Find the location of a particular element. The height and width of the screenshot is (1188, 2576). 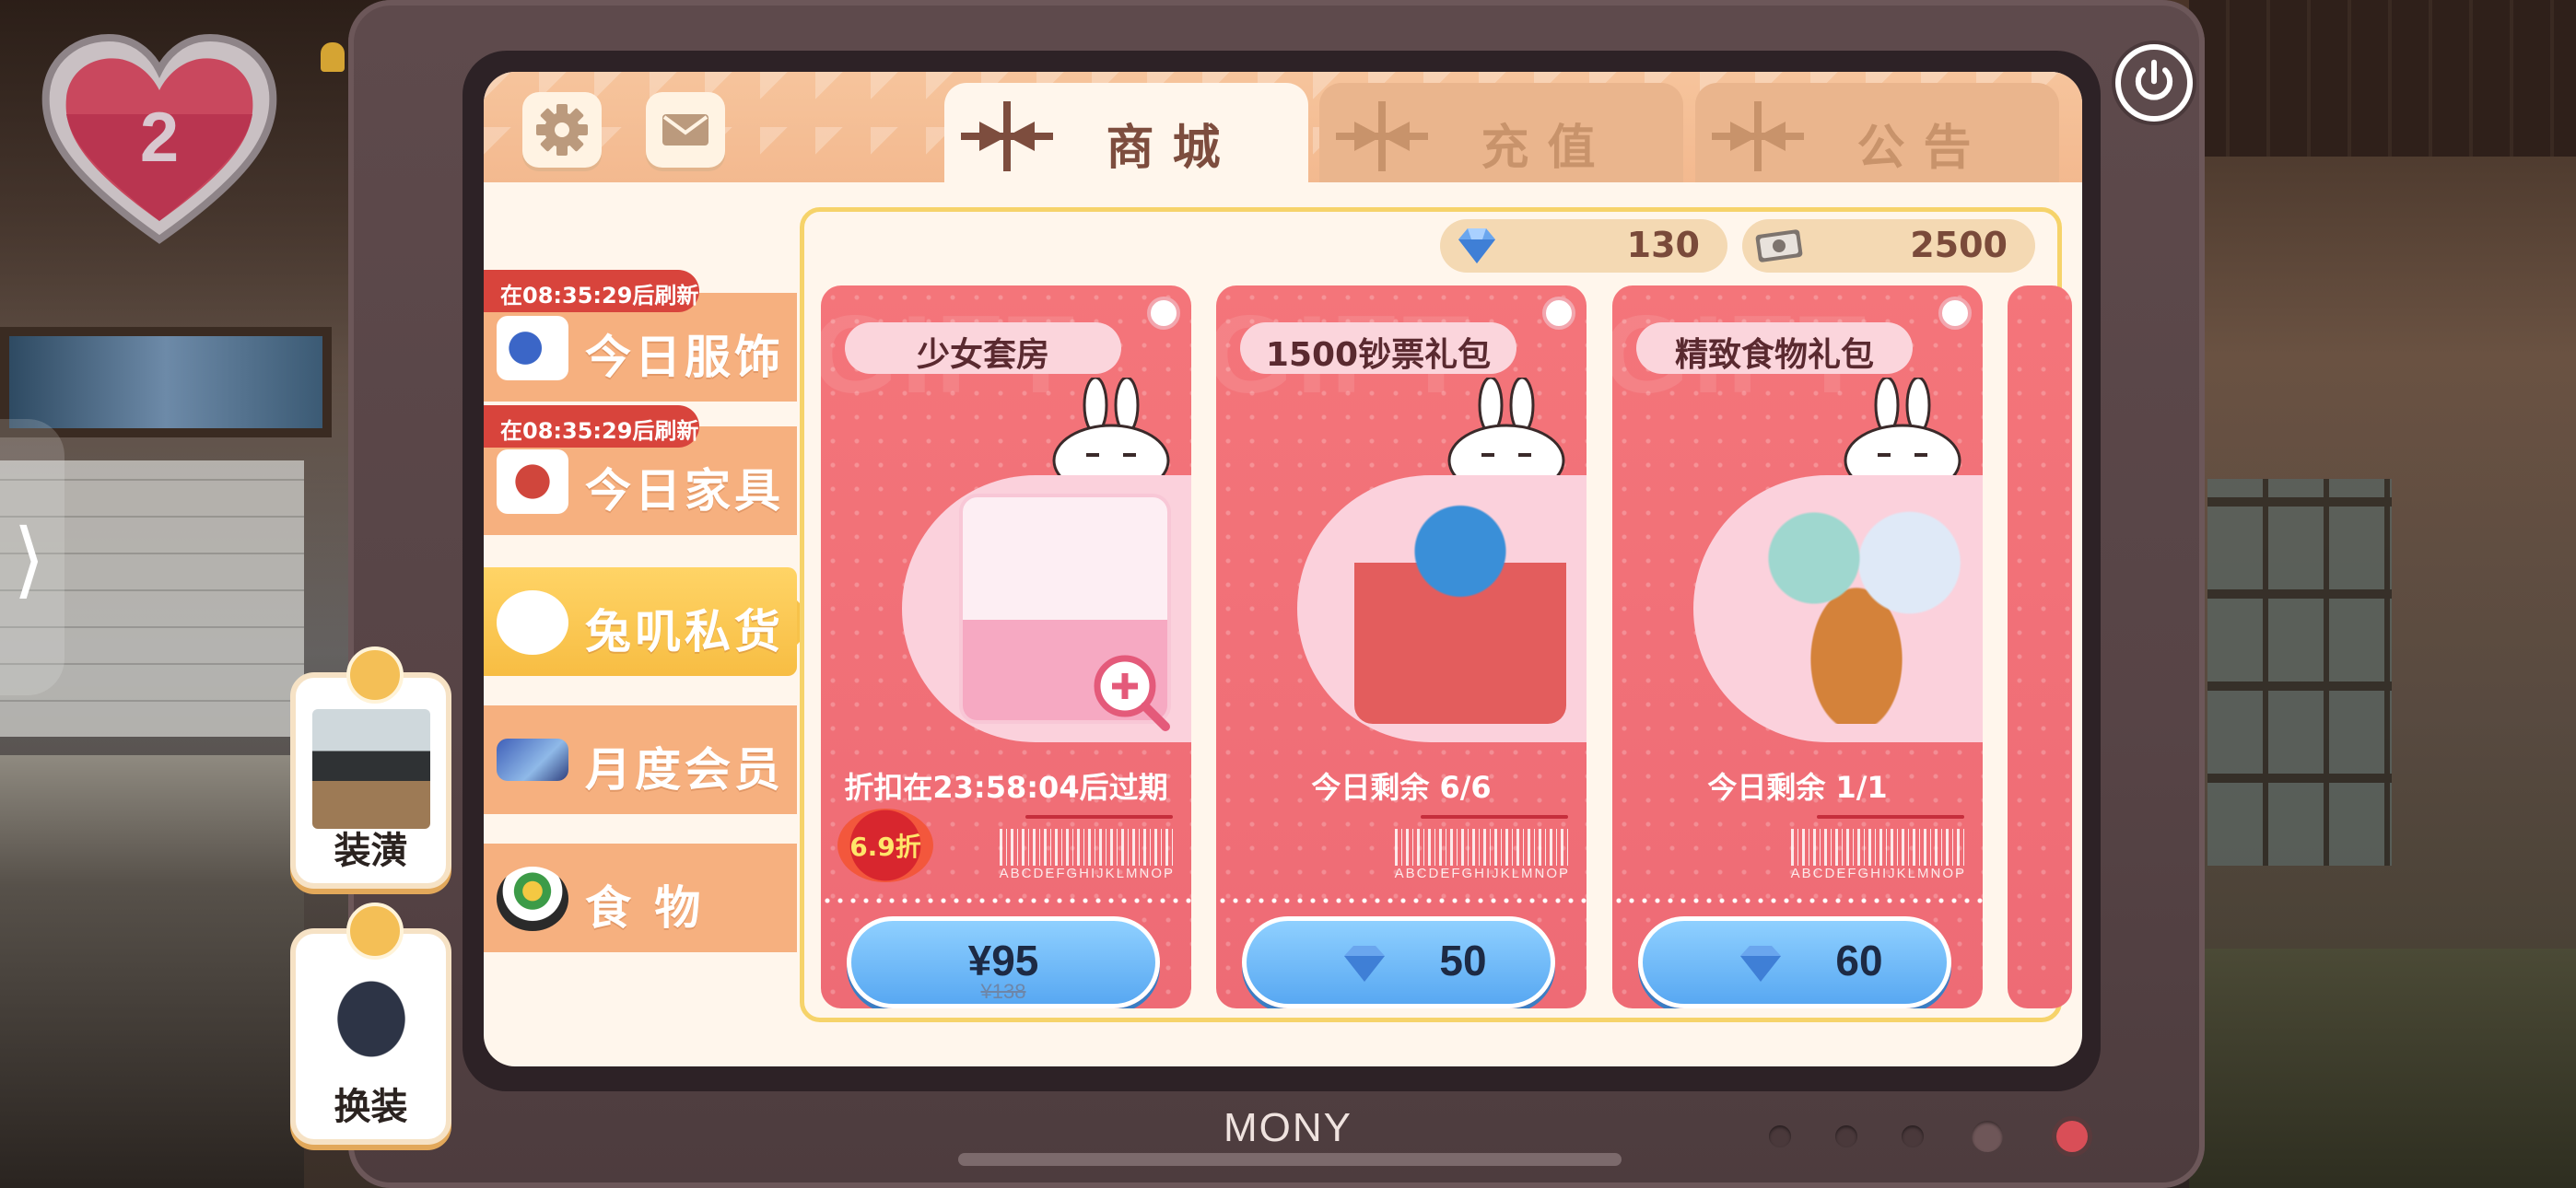

buy-button: 60 is located at coordinates (1794, 962).